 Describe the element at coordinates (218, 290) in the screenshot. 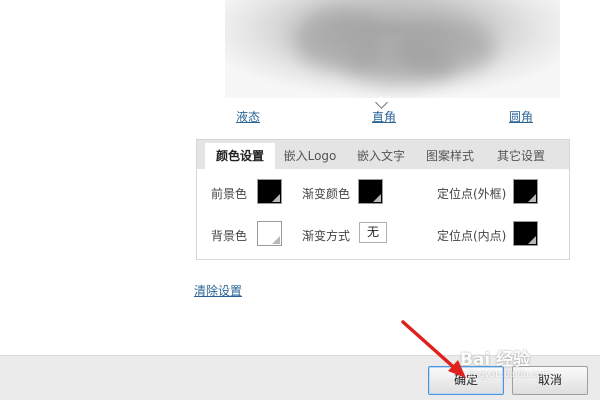

I see `clear-settings-link: 清除设置` at that location.